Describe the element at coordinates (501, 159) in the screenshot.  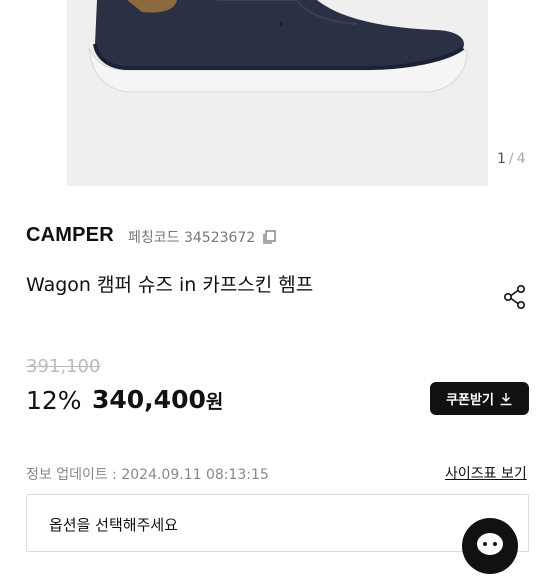
I see `image-counter-current: 1` at that location.